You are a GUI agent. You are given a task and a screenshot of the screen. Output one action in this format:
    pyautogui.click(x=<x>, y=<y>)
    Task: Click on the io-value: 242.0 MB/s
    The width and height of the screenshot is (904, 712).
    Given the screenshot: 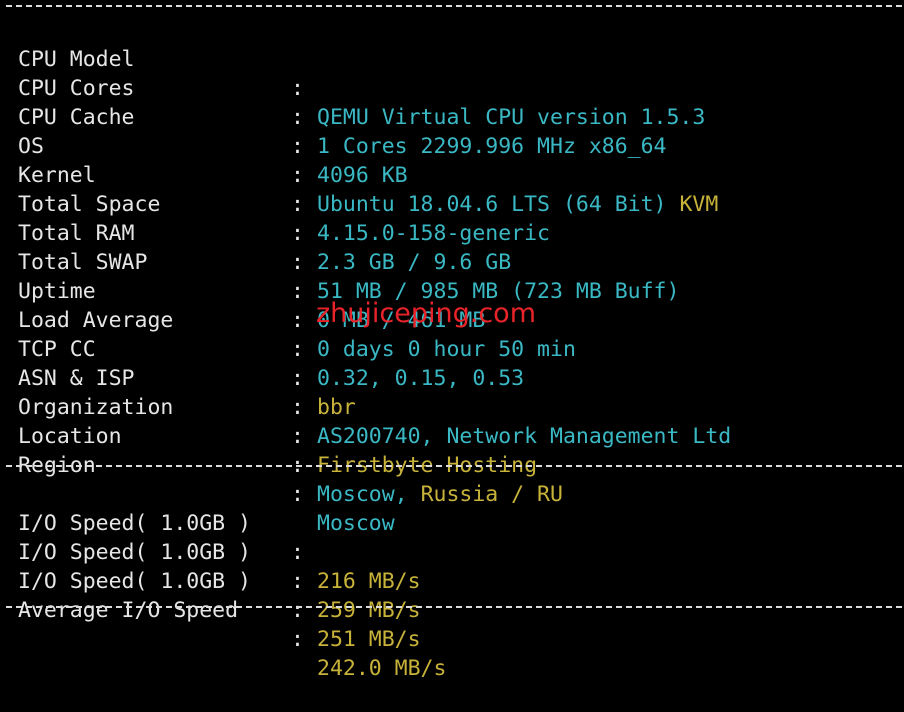 What is the action you would take?
    pyautogui.click(x=382, y=668)
    